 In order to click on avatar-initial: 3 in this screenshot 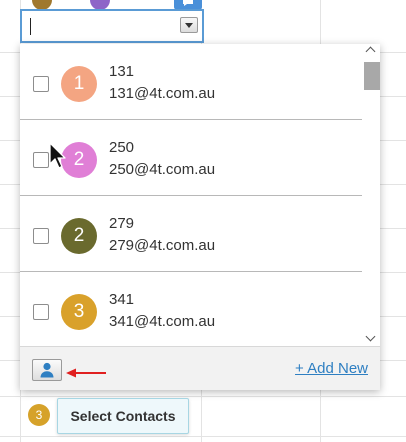, I will do `click(79, 311)`.